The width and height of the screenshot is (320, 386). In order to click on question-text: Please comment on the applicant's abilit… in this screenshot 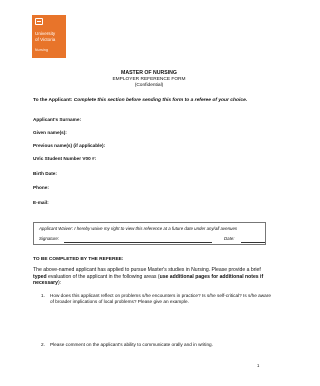, I will do `click(131, 344)`.